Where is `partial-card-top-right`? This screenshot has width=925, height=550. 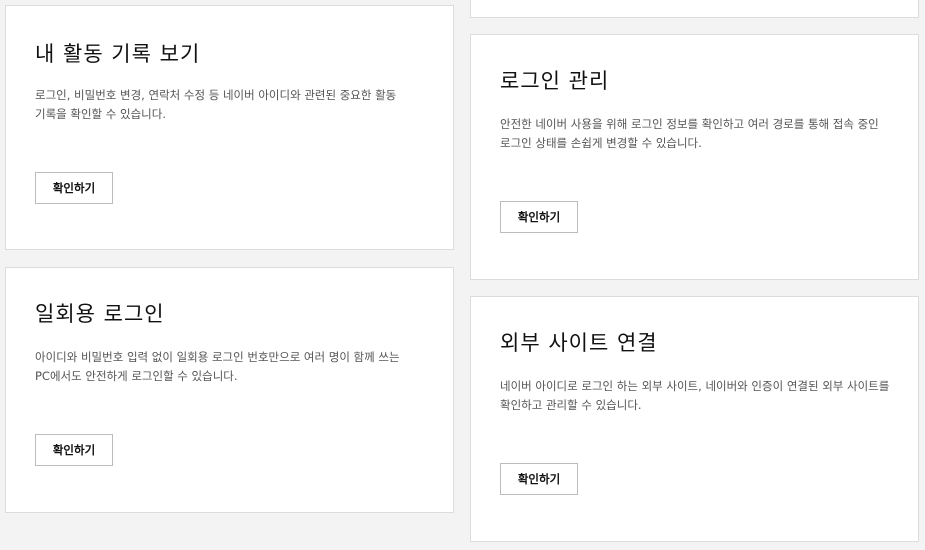
partial-card-top-right is located at coordinates (694, 9).